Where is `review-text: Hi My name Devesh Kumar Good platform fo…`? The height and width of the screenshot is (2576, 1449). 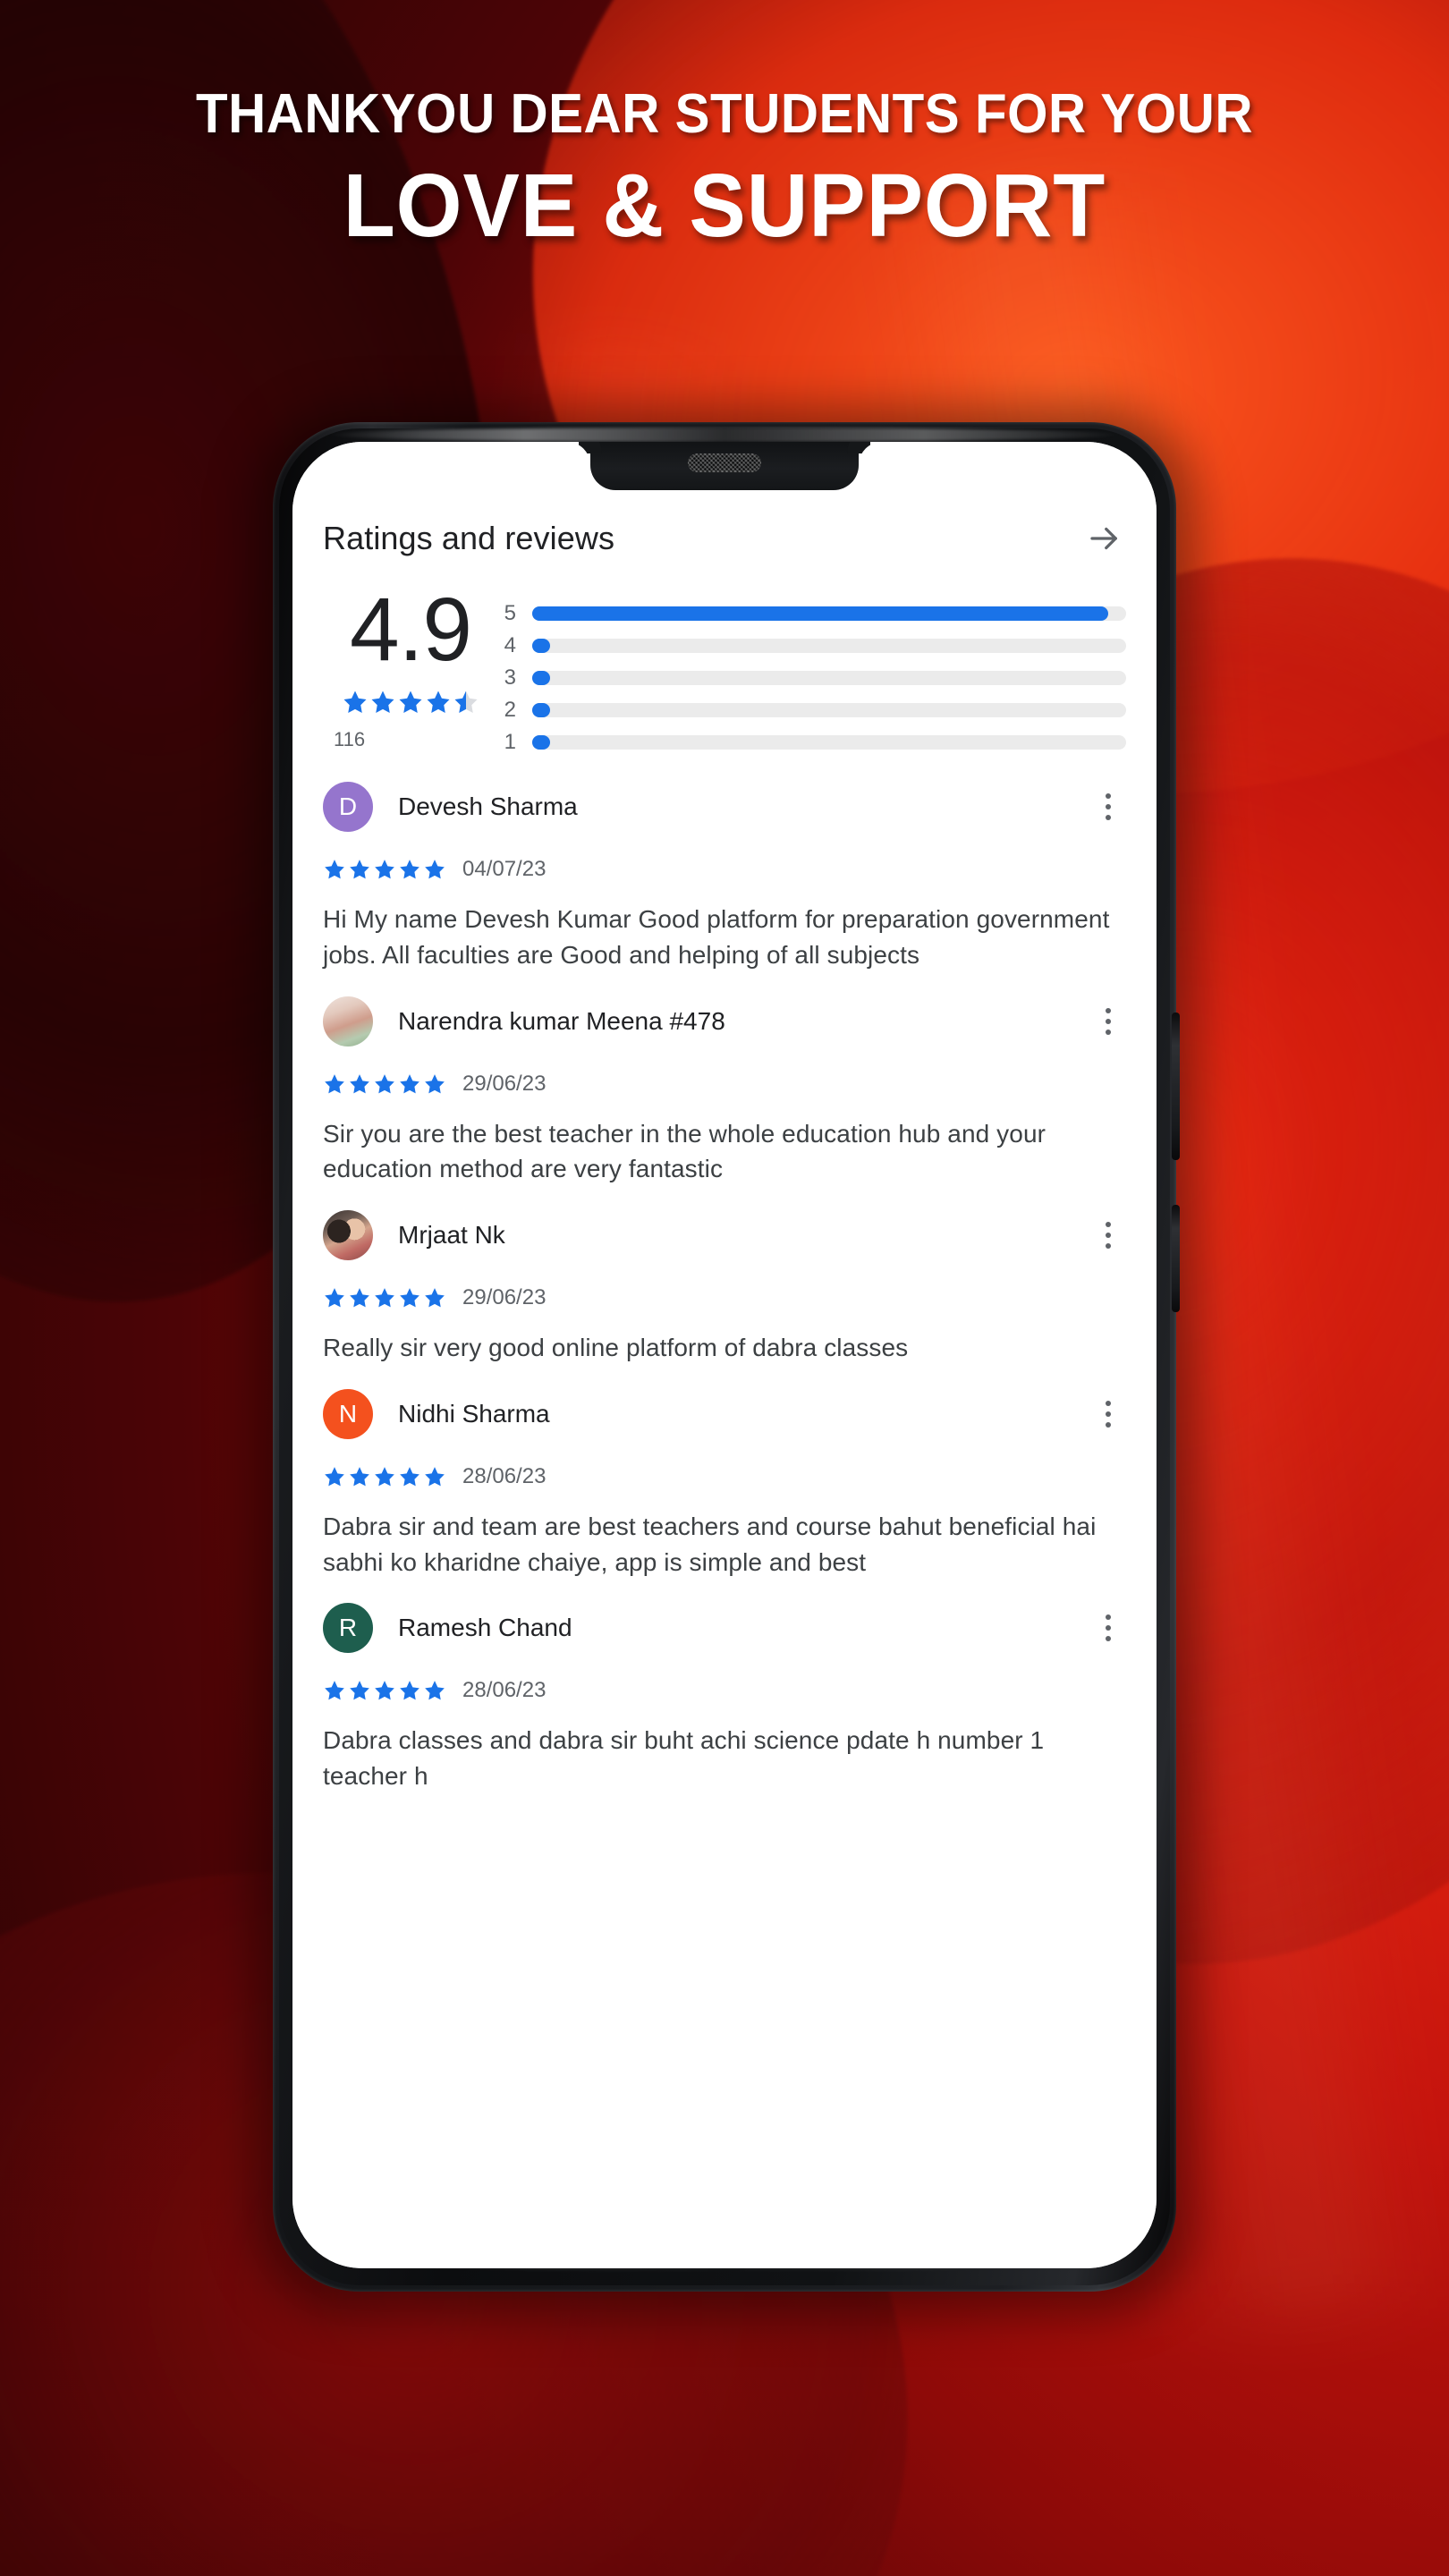 review-text: Hi My name Devesh Kumar Good platform fo… is located at coordinates (716, 937).